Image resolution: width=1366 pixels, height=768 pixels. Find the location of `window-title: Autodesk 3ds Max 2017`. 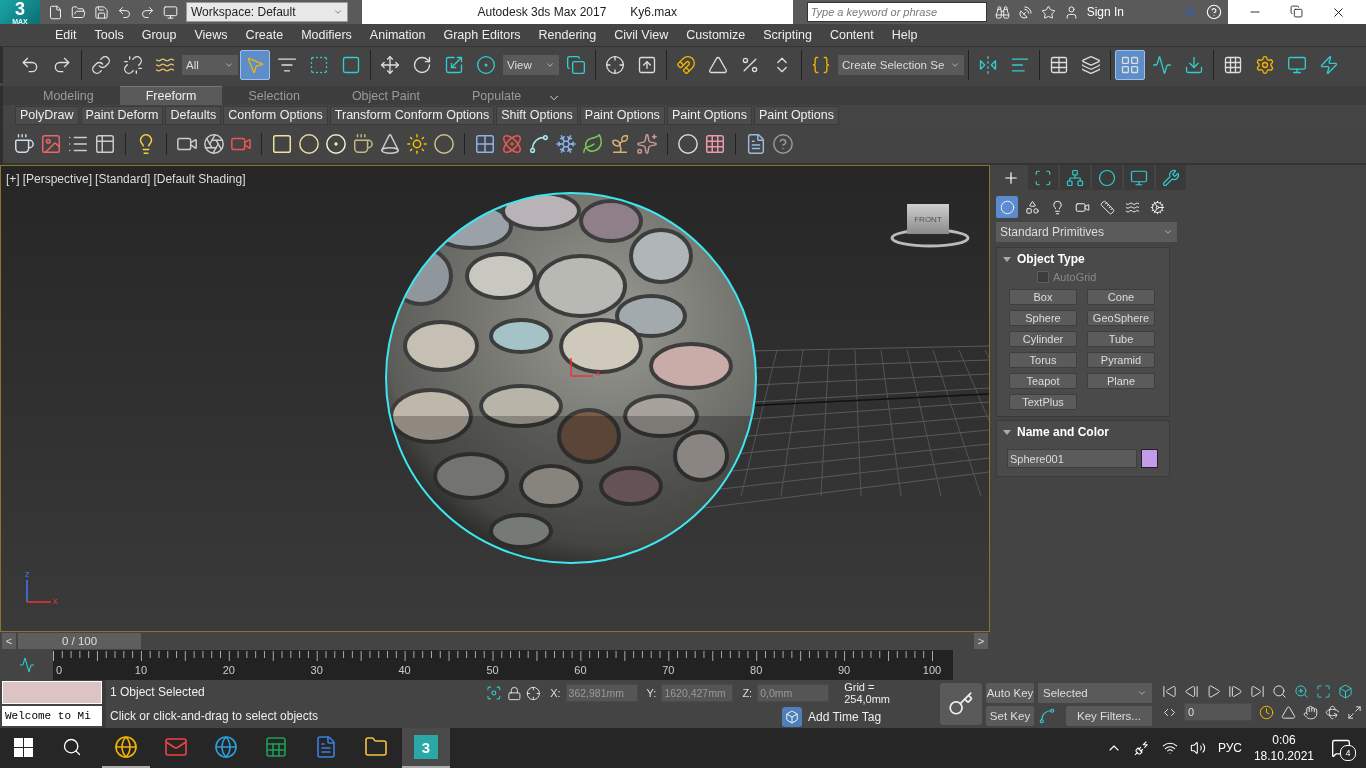

window-title: Autodesk 3ds Max 2017 is located at coordinates (542, 12).